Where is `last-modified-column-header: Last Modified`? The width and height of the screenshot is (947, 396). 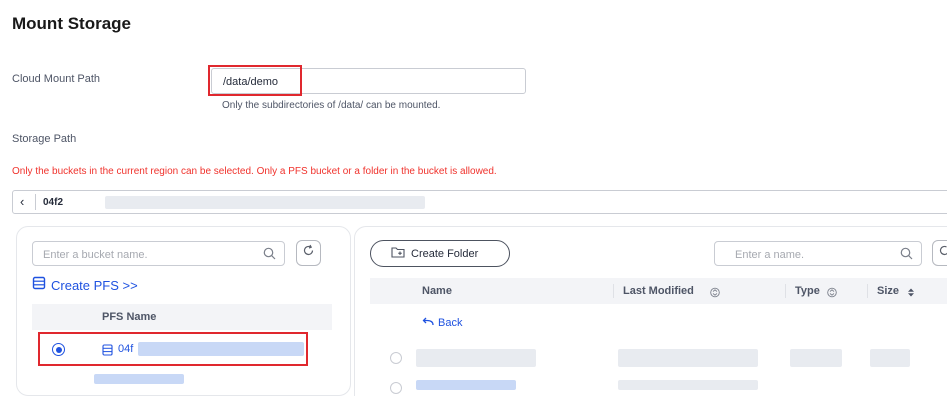
last-modified-column-header: Last Modified is located at coordinates (658, 291).